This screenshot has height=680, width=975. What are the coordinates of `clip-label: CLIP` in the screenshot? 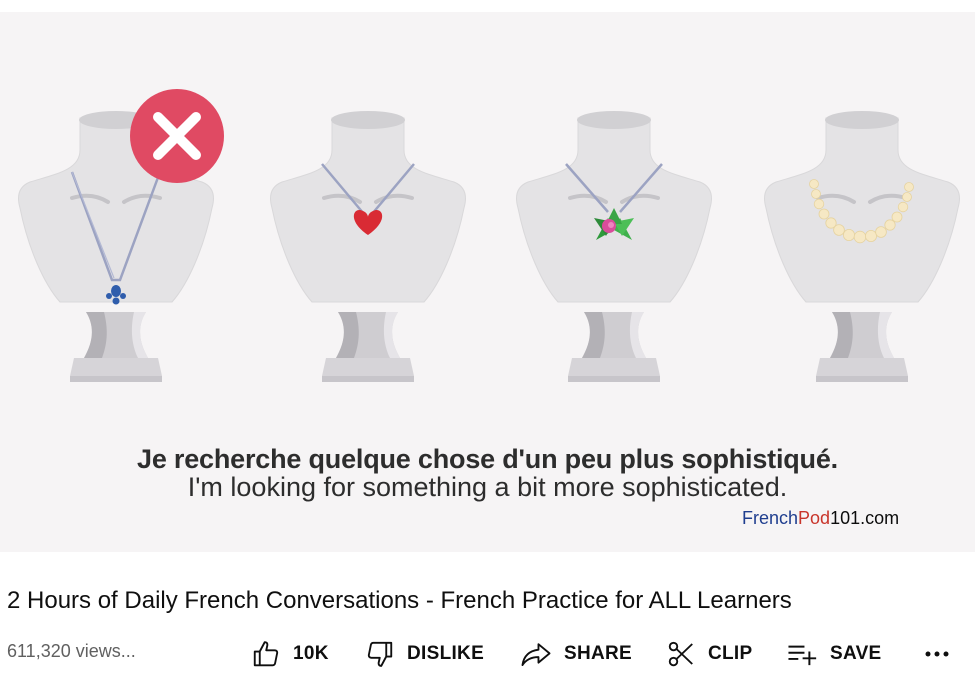 It's located at (730, 653).